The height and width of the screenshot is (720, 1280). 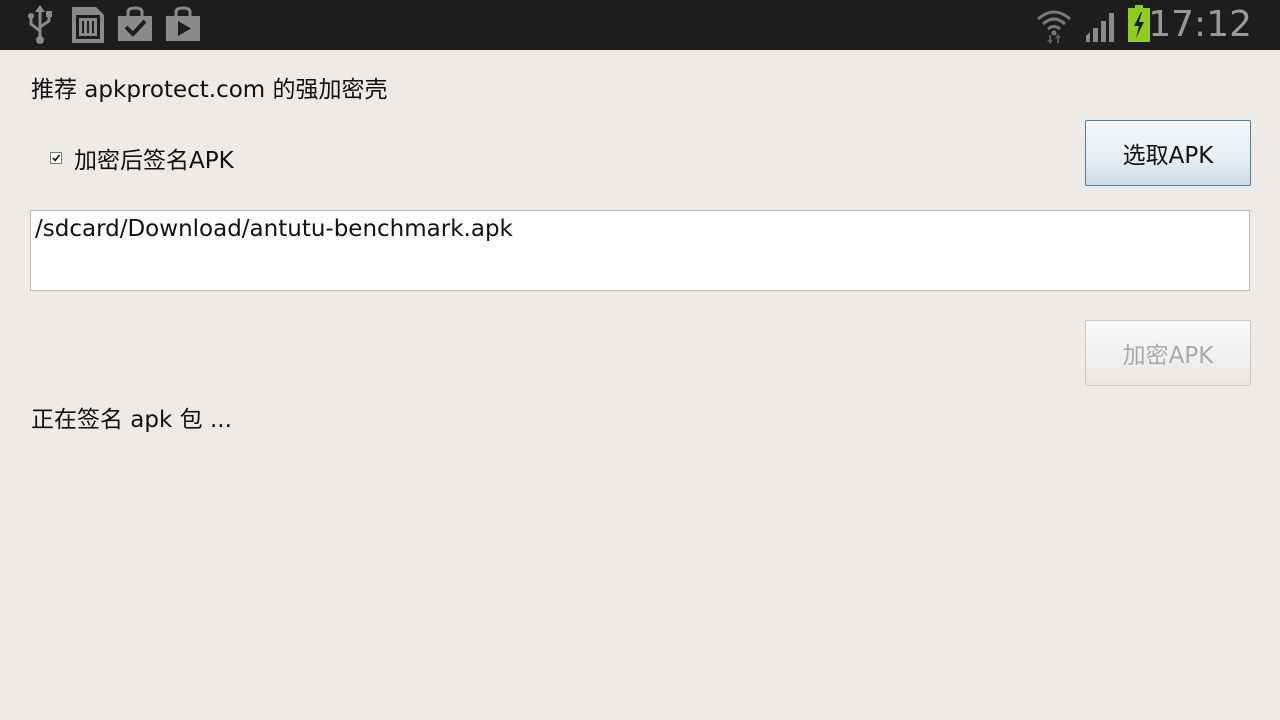 I want to click on sign-apk-checkbox, so click(x=56, y=158).